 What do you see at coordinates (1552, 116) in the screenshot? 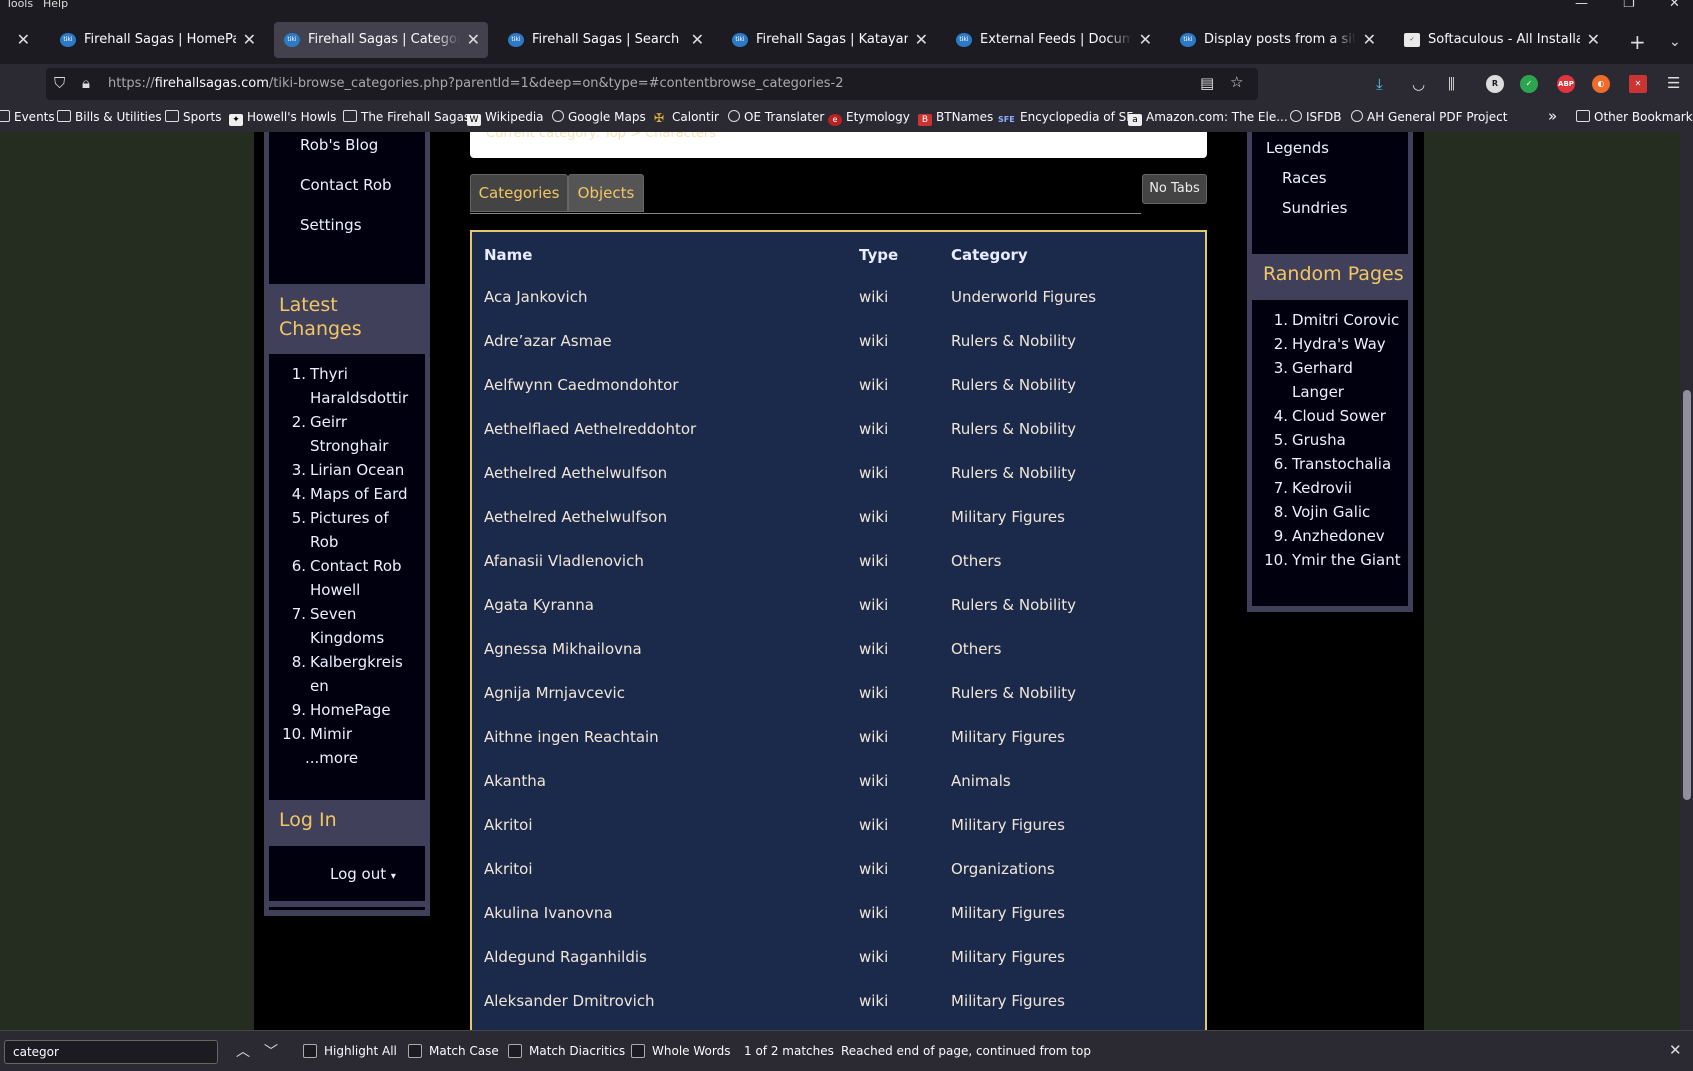
I see `bookmarks-overflow-icon: »` at bounding box center [1552, 116].